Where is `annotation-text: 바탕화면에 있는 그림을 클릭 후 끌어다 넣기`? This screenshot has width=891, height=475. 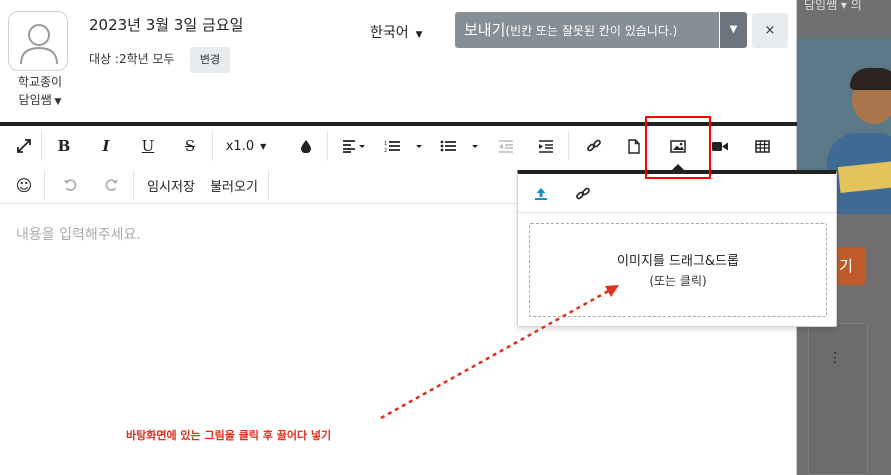 annotation-text: 바탕화면에 있는 그림을 클릭 후 끌어다 넣기 is located at coordinates (229, 435).